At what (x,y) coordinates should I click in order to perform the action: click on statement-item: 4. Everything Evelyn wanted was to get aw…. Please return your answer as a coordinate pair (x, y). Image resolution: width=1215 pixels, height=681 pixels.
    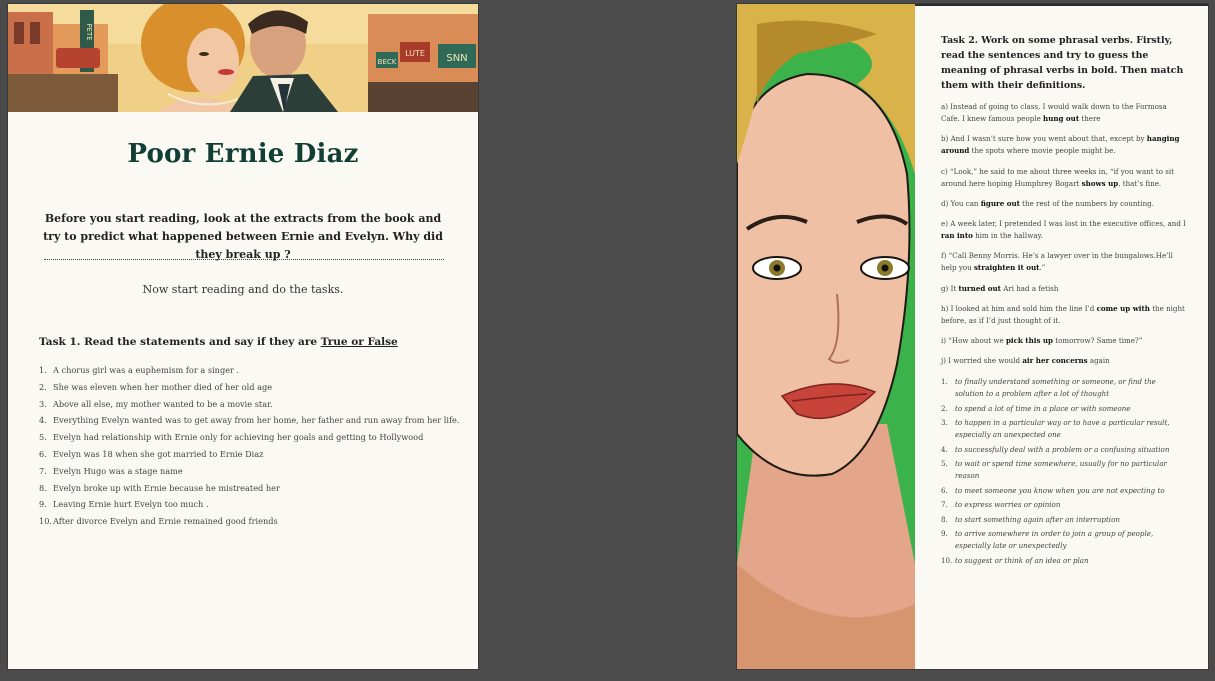
    Looking at the image, I should click on (249, 420).